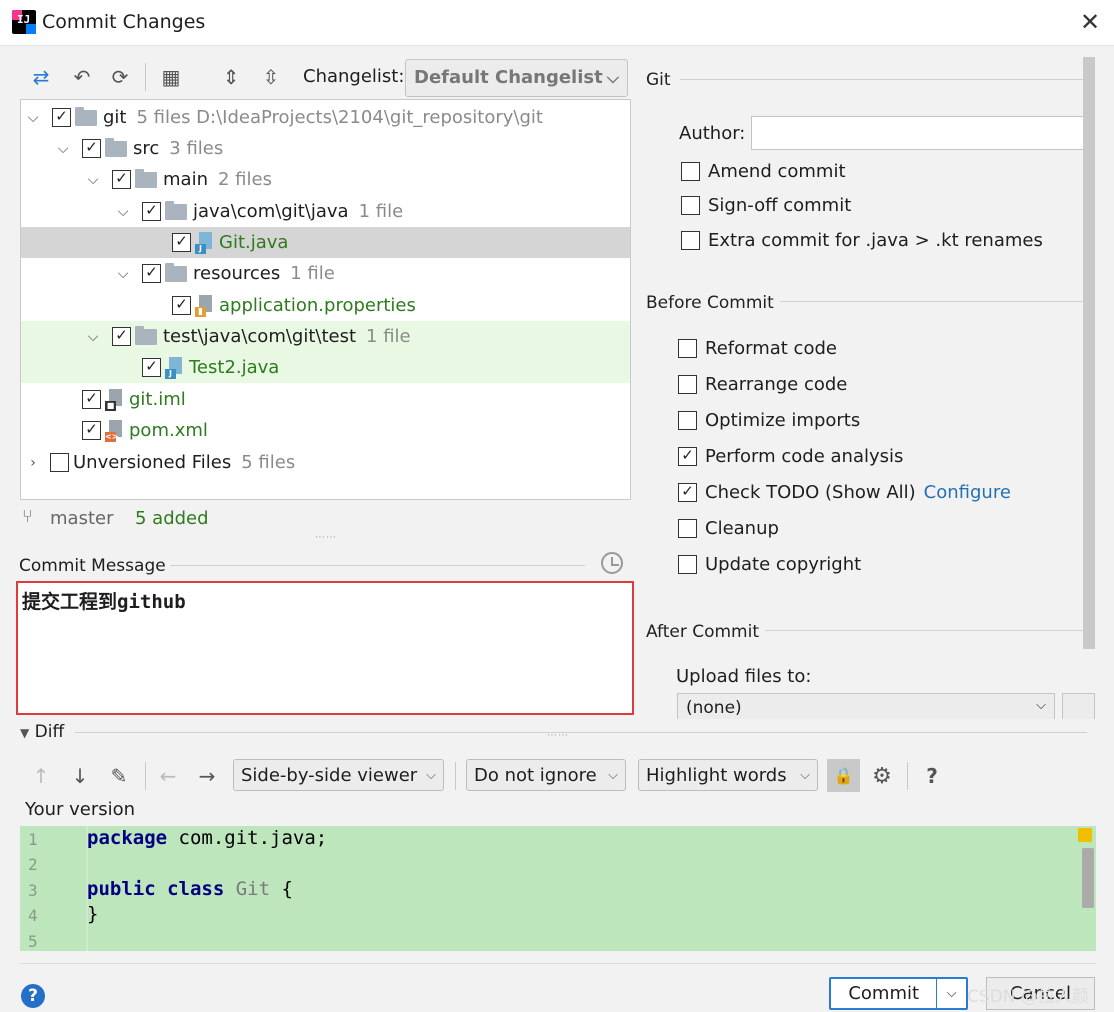 This screenshot has width=1114, height=1012. I want to click on tree-row-unversioned: › Unversioned Files 5 files, so click(325, 462).